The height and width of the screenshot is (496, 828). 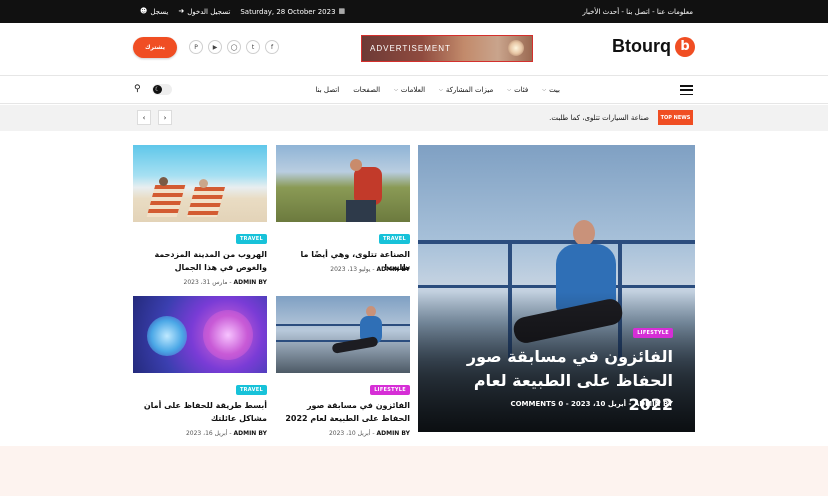 What do you see at coordinates (253, 47) in the screenshot?
I see `twitter-icon: t` at bounding box center [253, 47].